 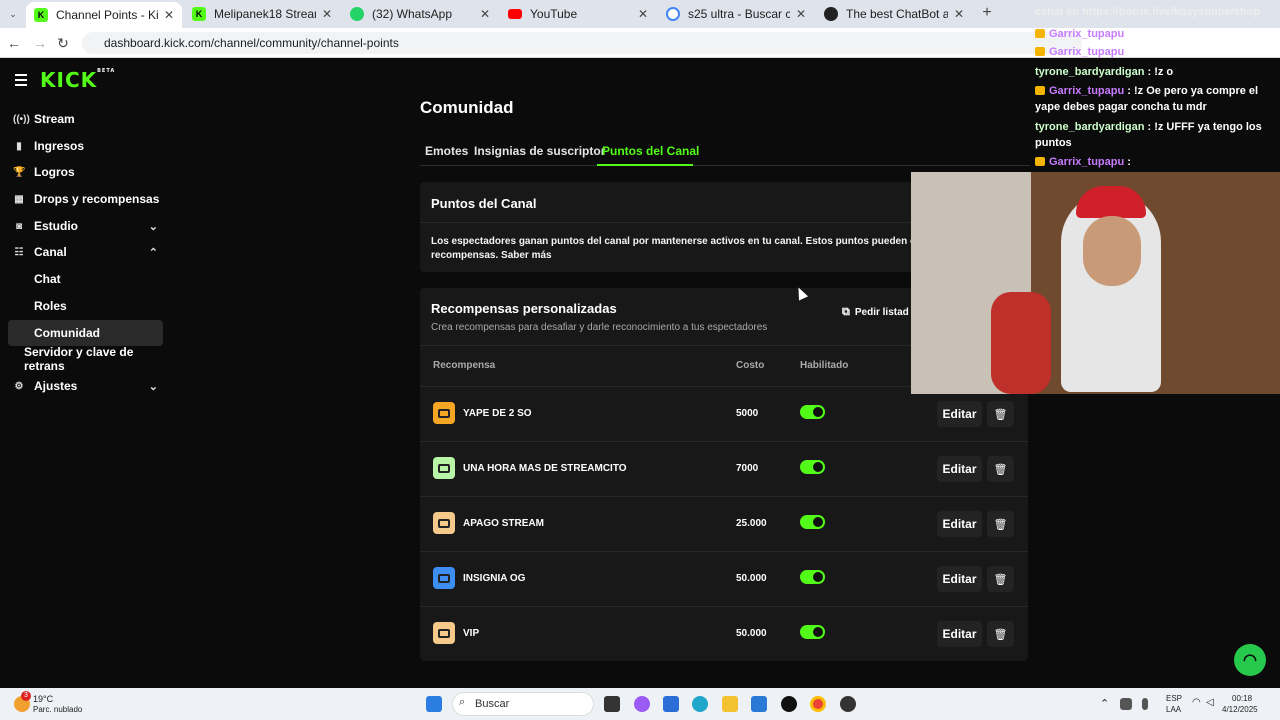 I want to click on request-list-button: ⧉ Pedir listad, so click(x=875, y=312).